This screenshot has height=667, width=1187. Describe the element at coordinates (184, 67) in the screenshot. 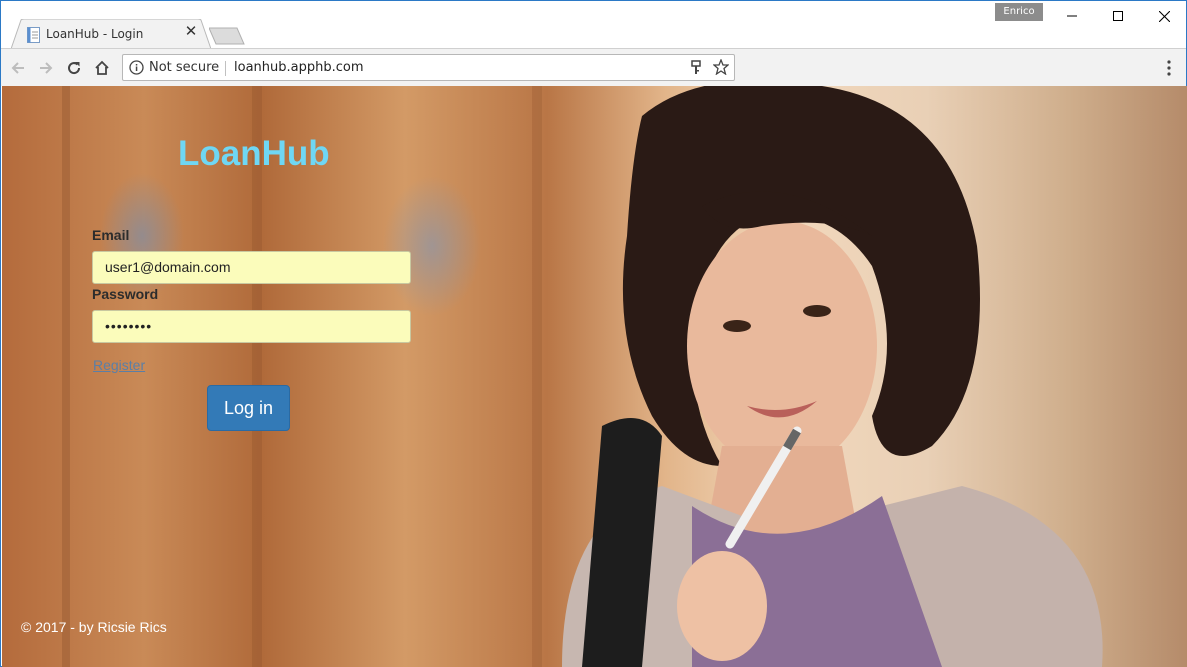

I see `security-status: Not secure` at that location.